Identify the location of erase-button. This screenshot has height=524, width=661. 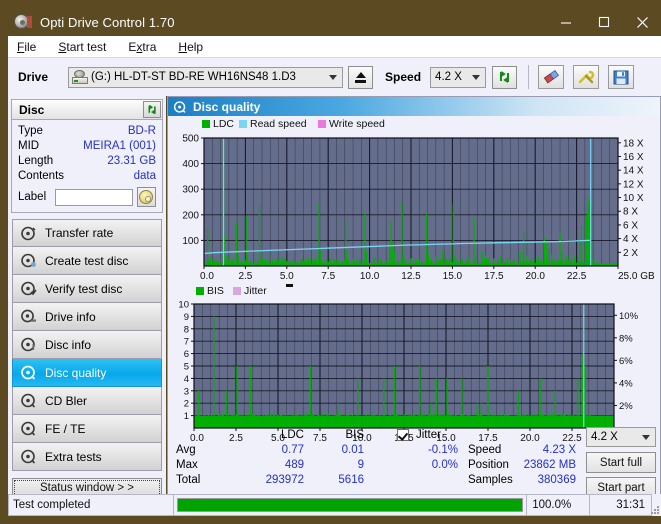
(551, 77).